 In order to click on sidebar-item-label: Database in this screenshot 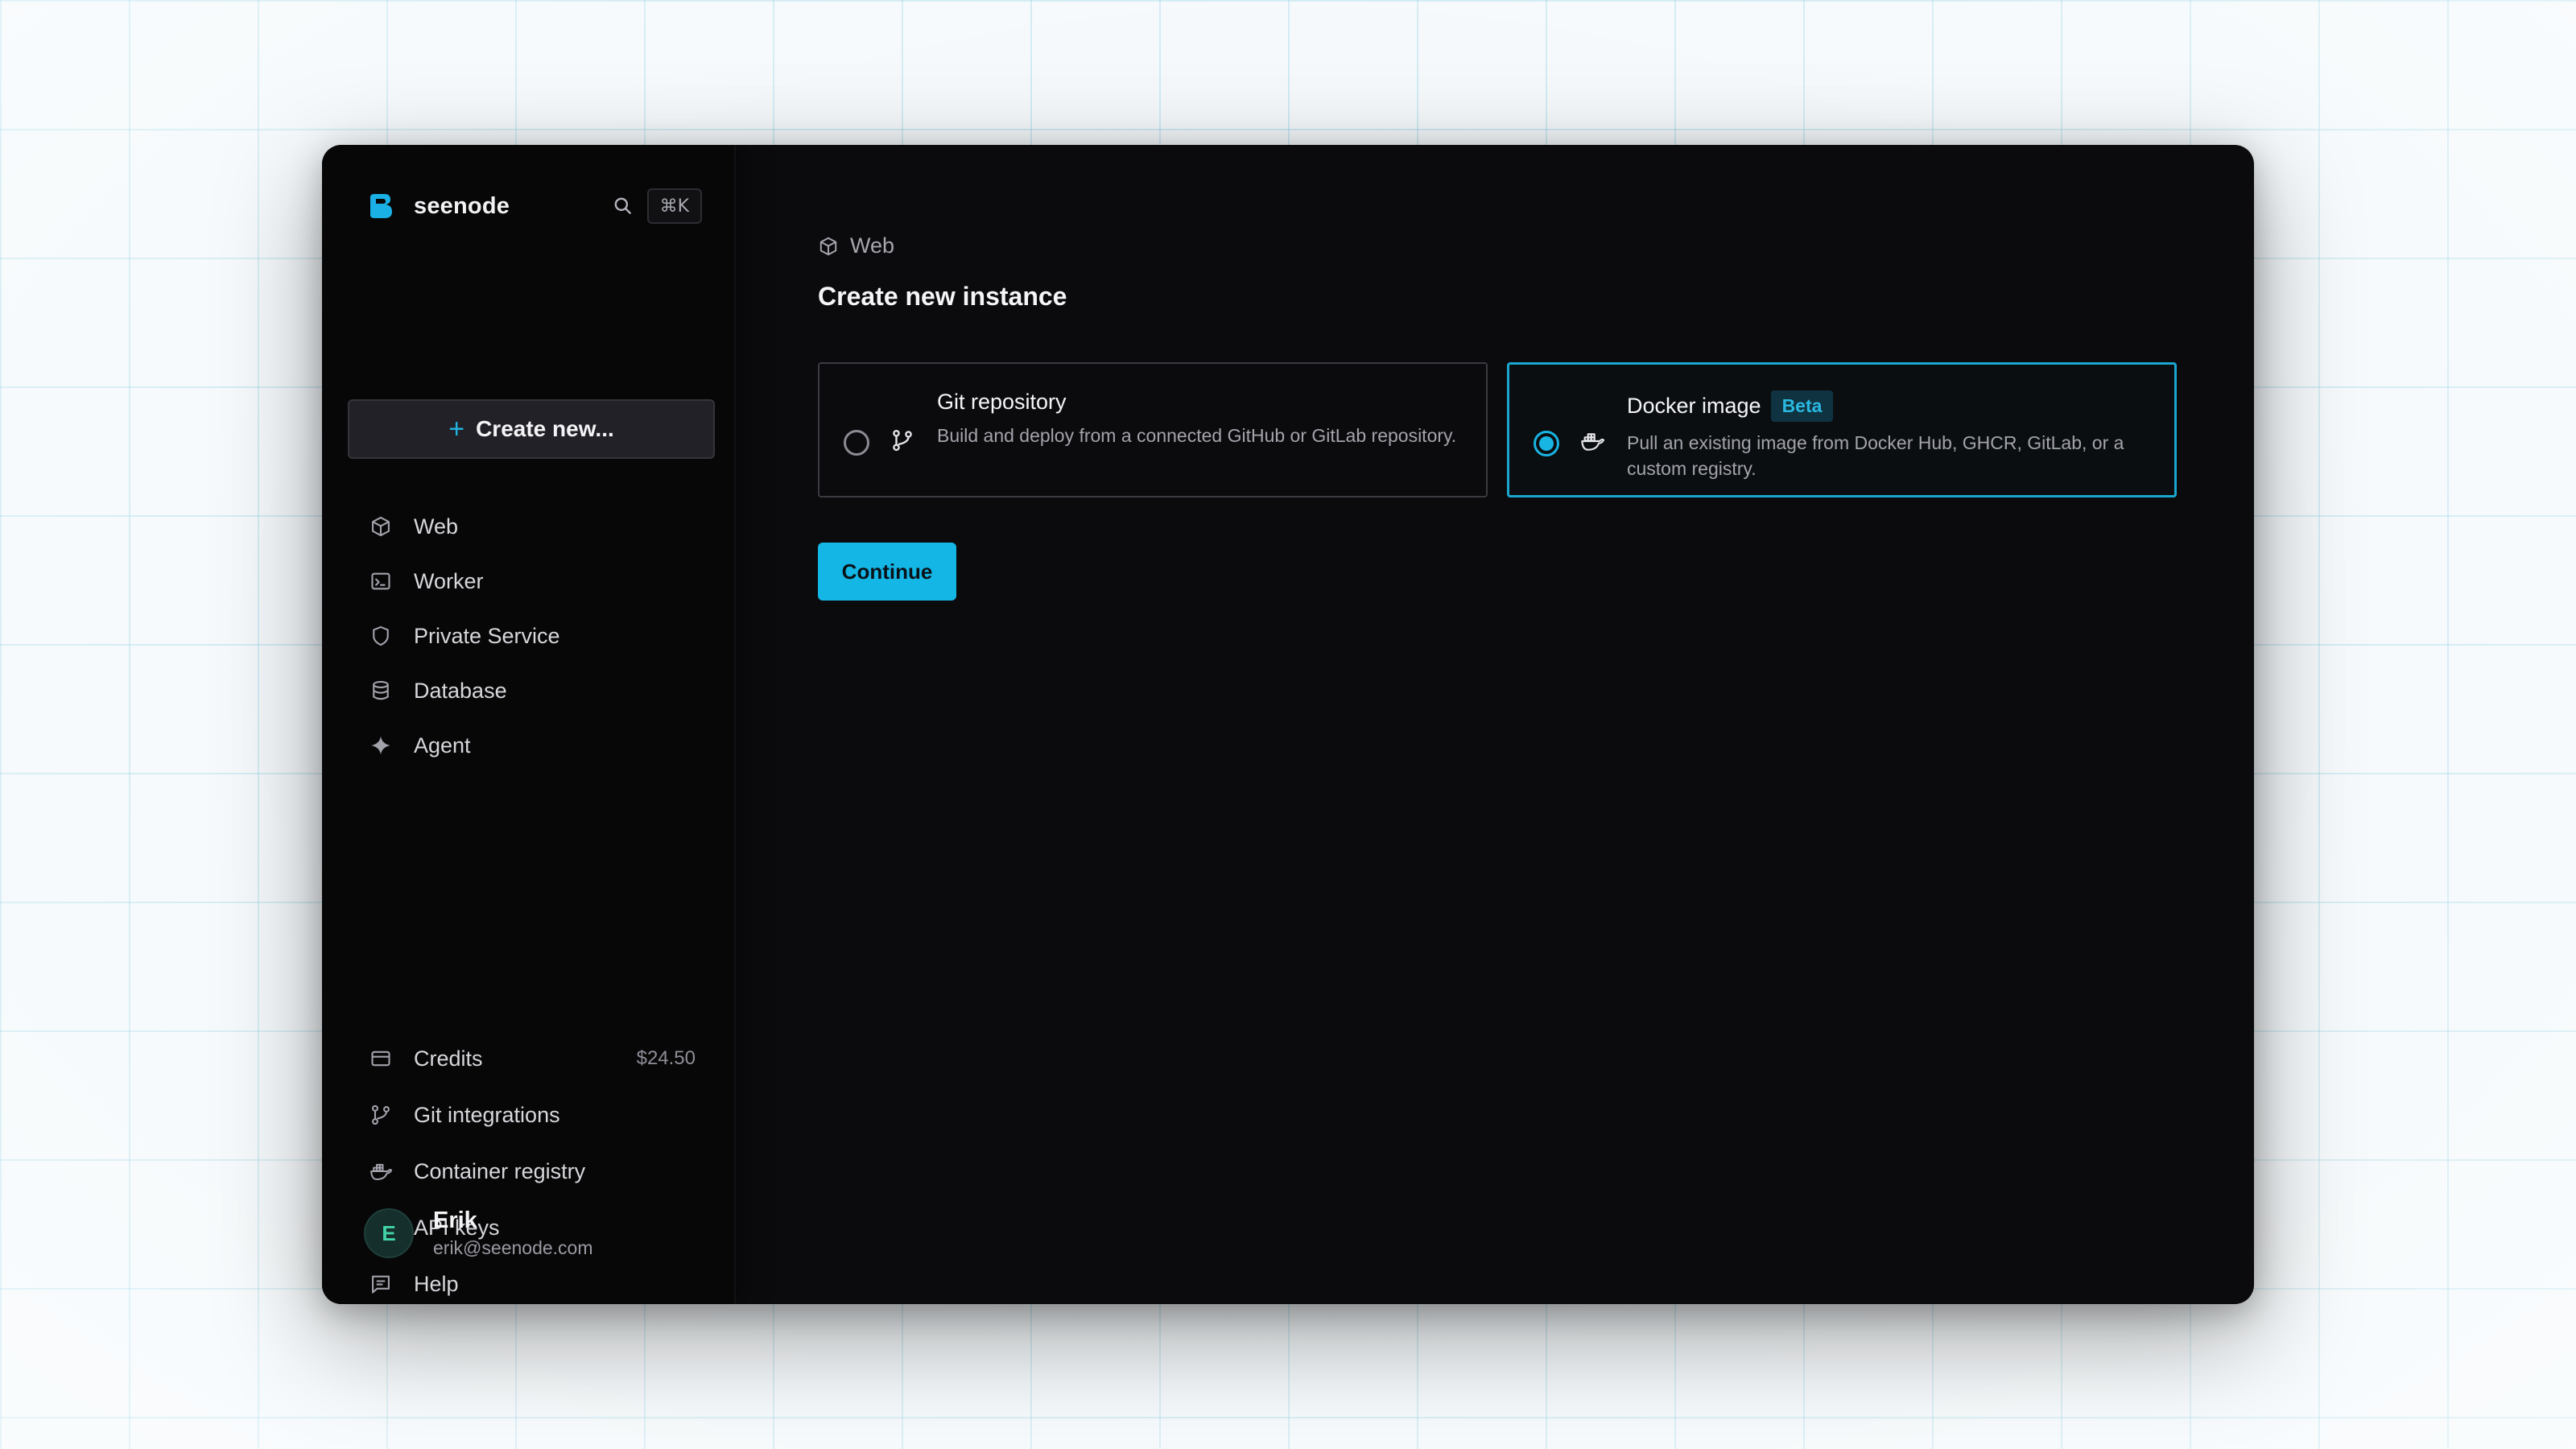, I will do `click(460, 690)`.